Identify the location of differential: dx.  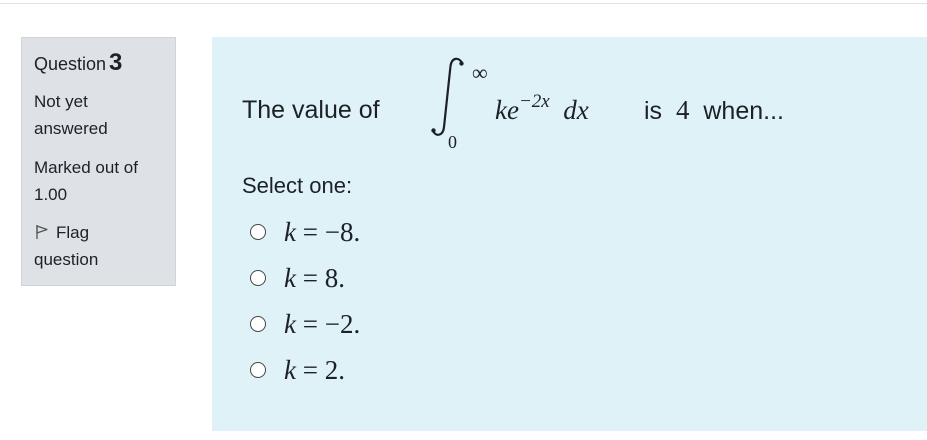
(576, 110).